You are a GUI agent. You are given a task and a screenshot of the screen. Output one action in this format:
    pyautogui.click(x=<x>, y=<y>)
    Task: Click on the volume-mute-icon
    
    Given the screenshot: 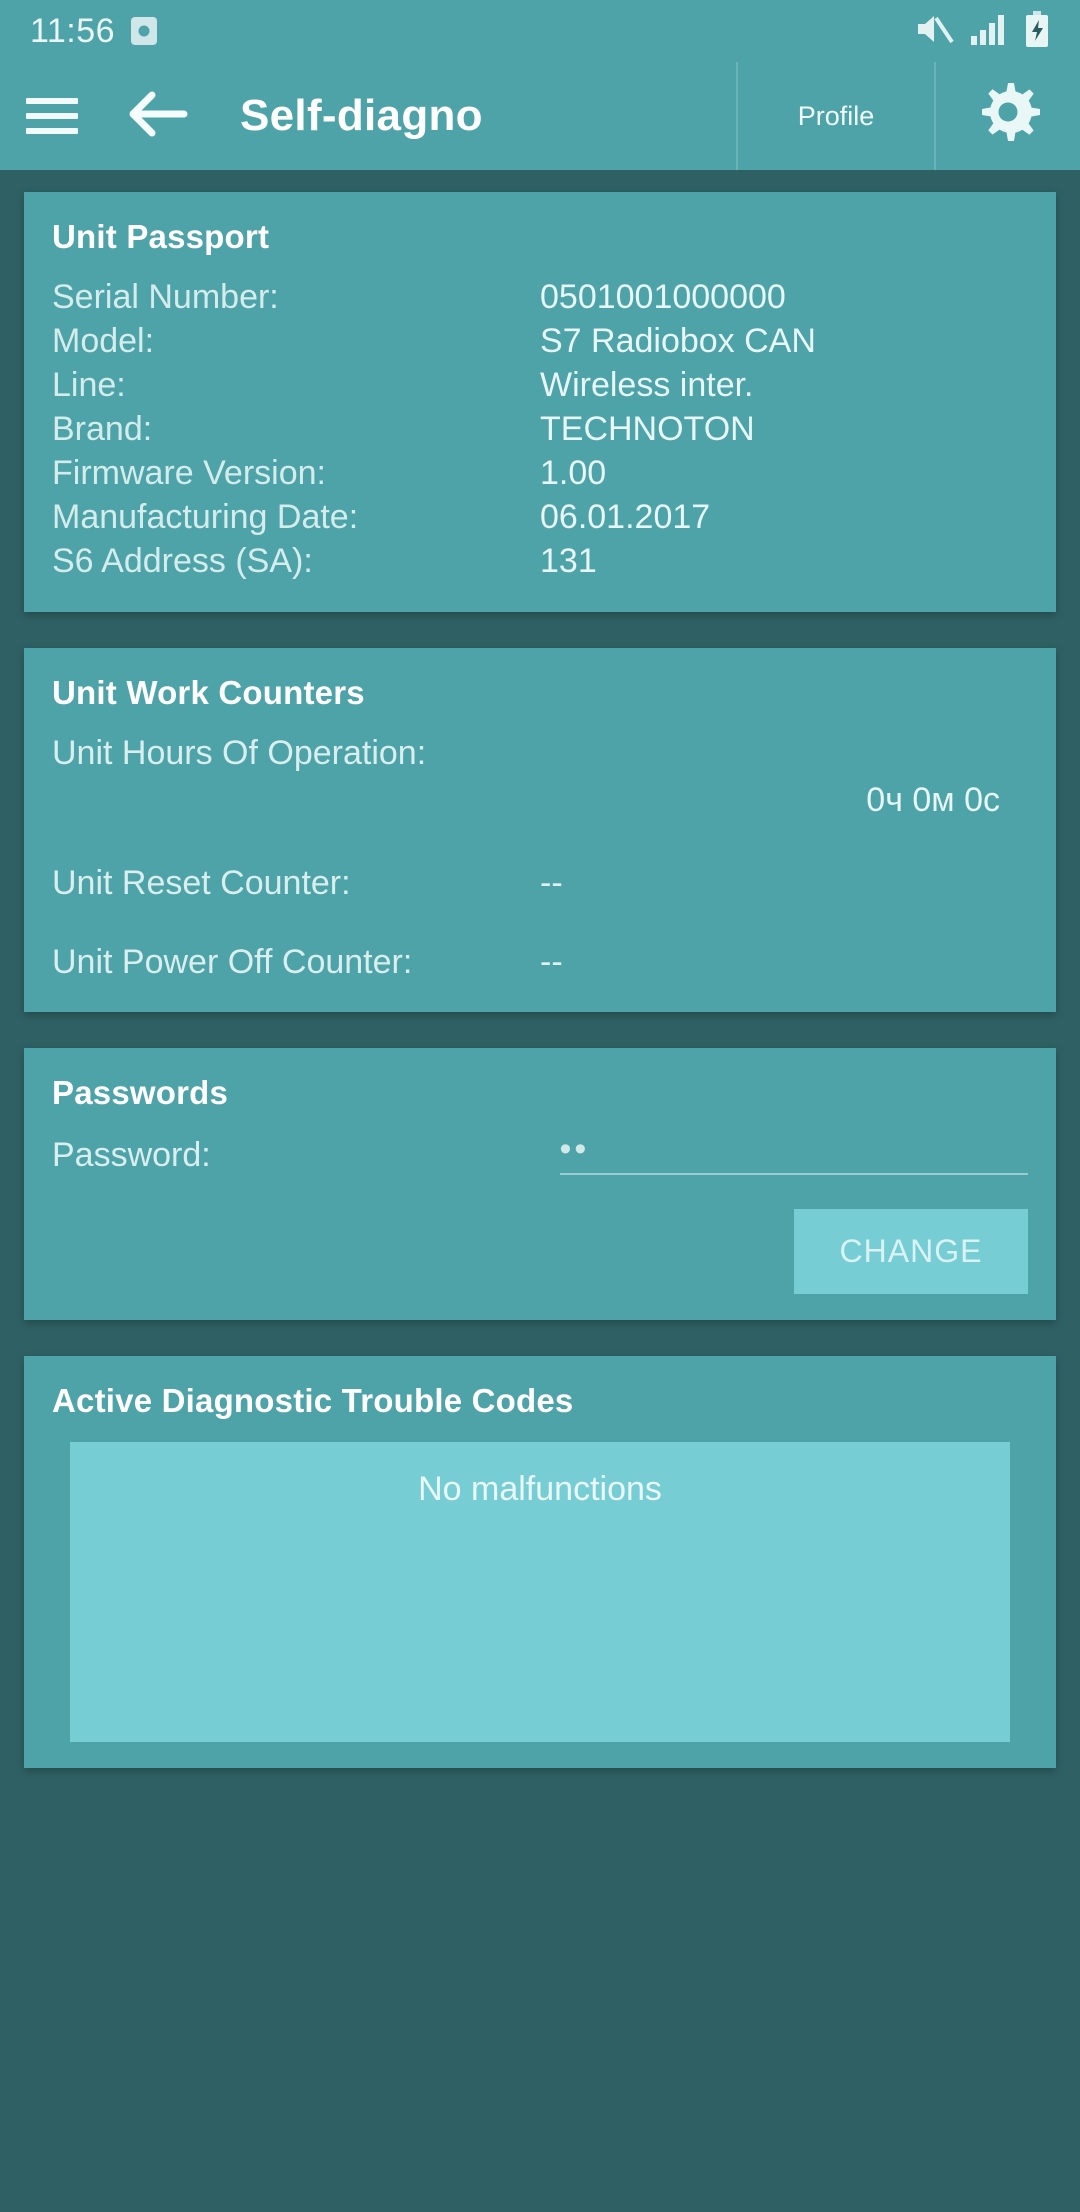 What is the action you would take?
    pyautogui.click(x=934, y=31)
    